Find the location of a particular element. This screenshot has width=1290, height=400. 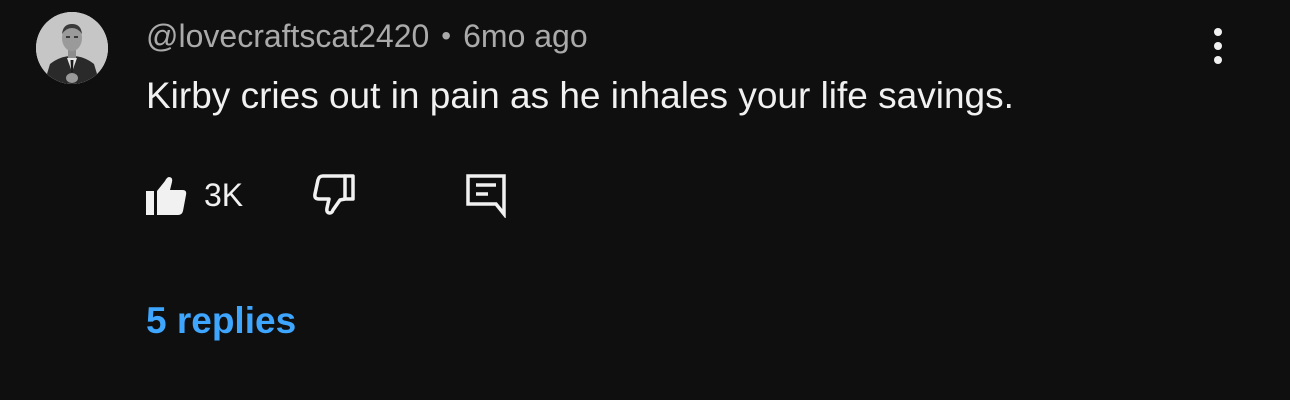

more-vertical-icon is located at coordinates (1218, 46).